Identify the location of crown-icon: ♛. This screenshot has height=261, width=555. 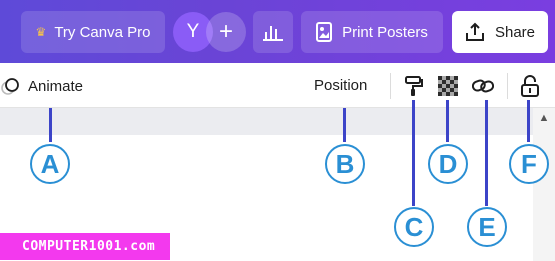
(41, 32).